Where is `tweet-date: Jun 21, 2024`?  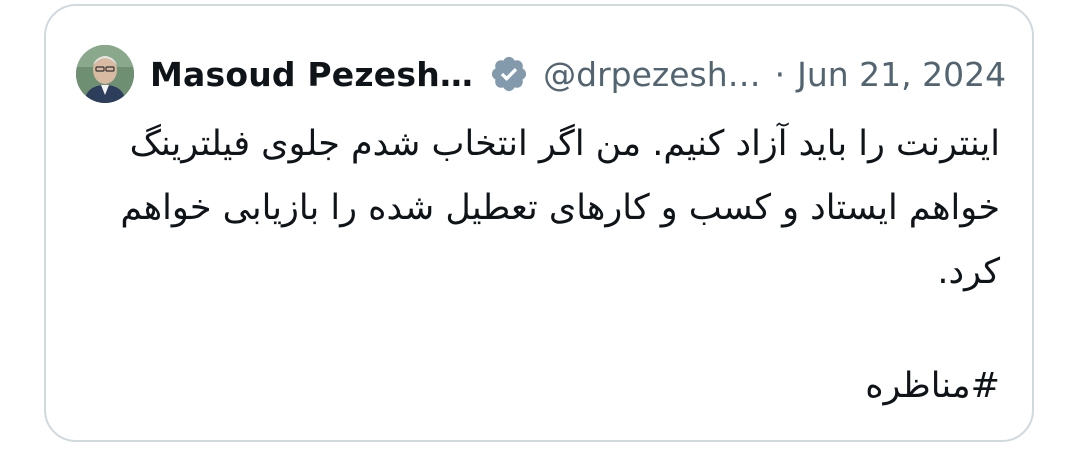
tweet-date: Jun 21, 2024 is located at coordinates (901, 74).